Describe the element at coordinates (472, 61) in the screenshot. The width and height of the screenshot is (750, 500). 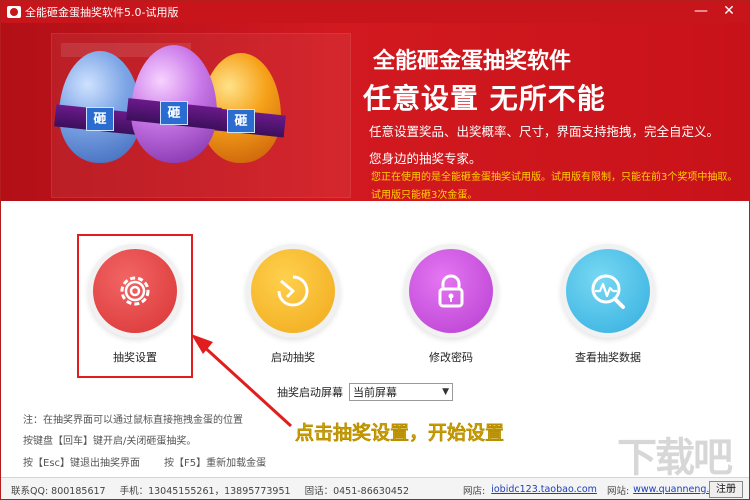
I see `banner-headline: 全能砸金蛋抽奖软件` at that location.